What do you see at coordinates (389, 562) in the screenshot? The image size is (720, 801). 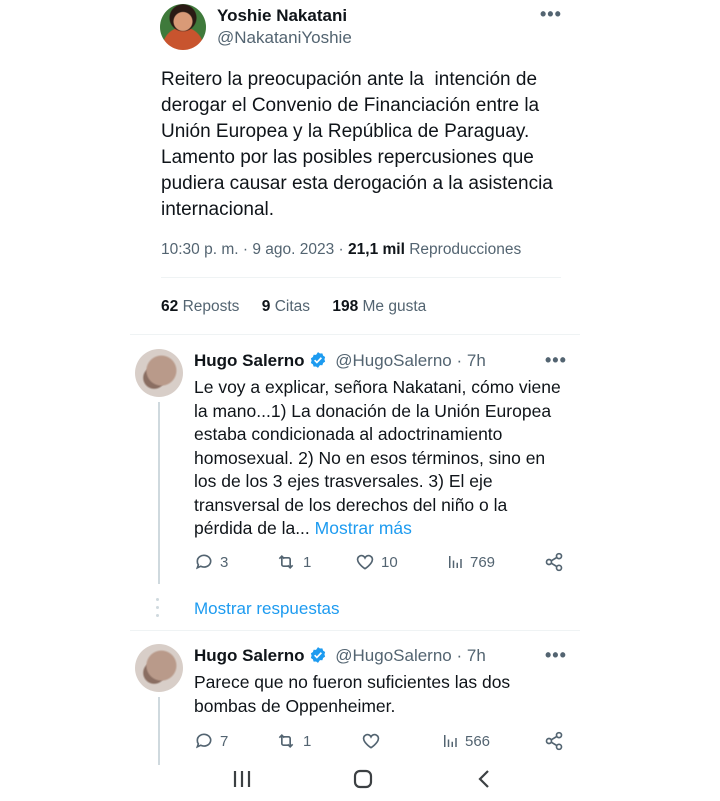 I see `like-count: 10` at bounding box center [389, 562].